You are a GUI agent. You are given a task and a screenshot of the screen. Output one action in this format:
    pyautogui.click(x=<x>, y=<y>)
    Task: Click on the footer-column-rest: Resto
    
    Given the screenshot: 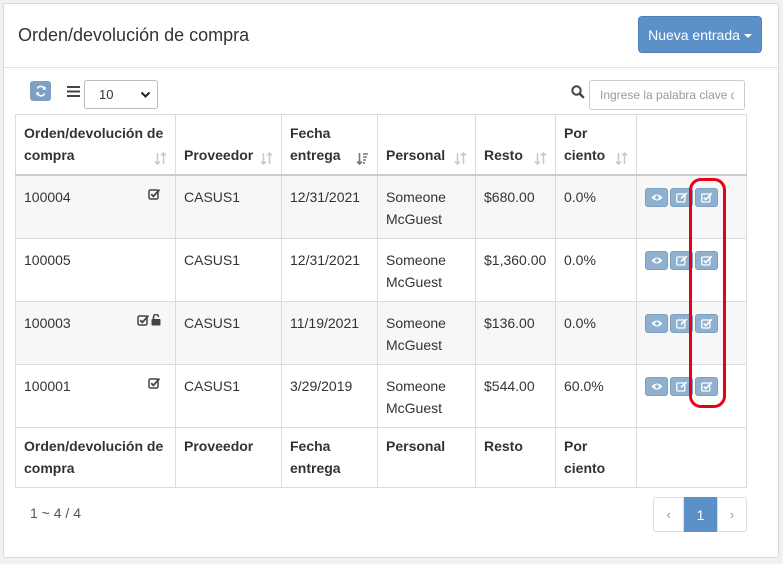 What is the action you would take?
    pyautogui.click(x=515, y=457)
    